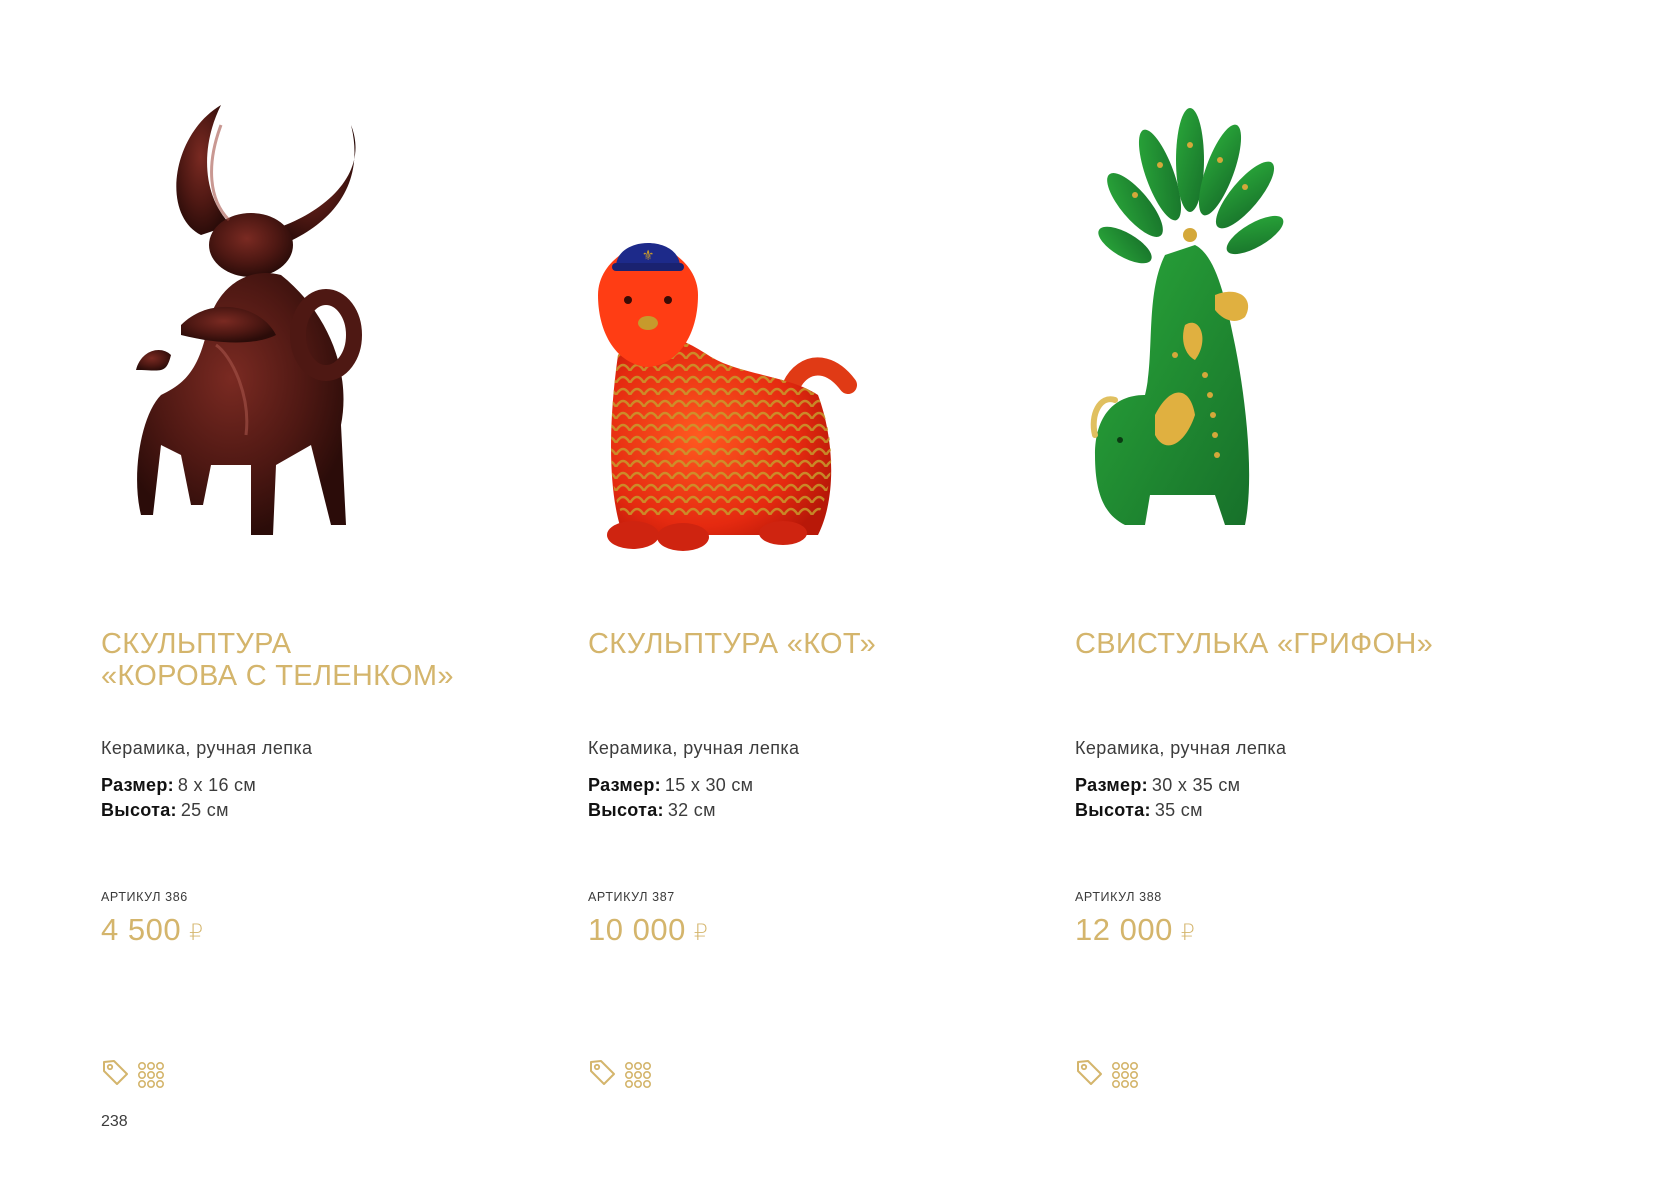 The image size is (1654, 1181). I want to click on product-image-cat: ⚜, so click(788, 335).